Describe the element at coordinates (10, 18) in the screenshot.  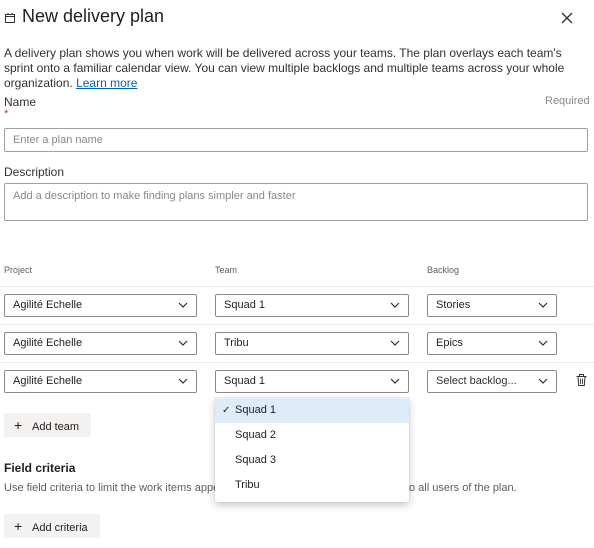
I see `calendar-icon` at that location.